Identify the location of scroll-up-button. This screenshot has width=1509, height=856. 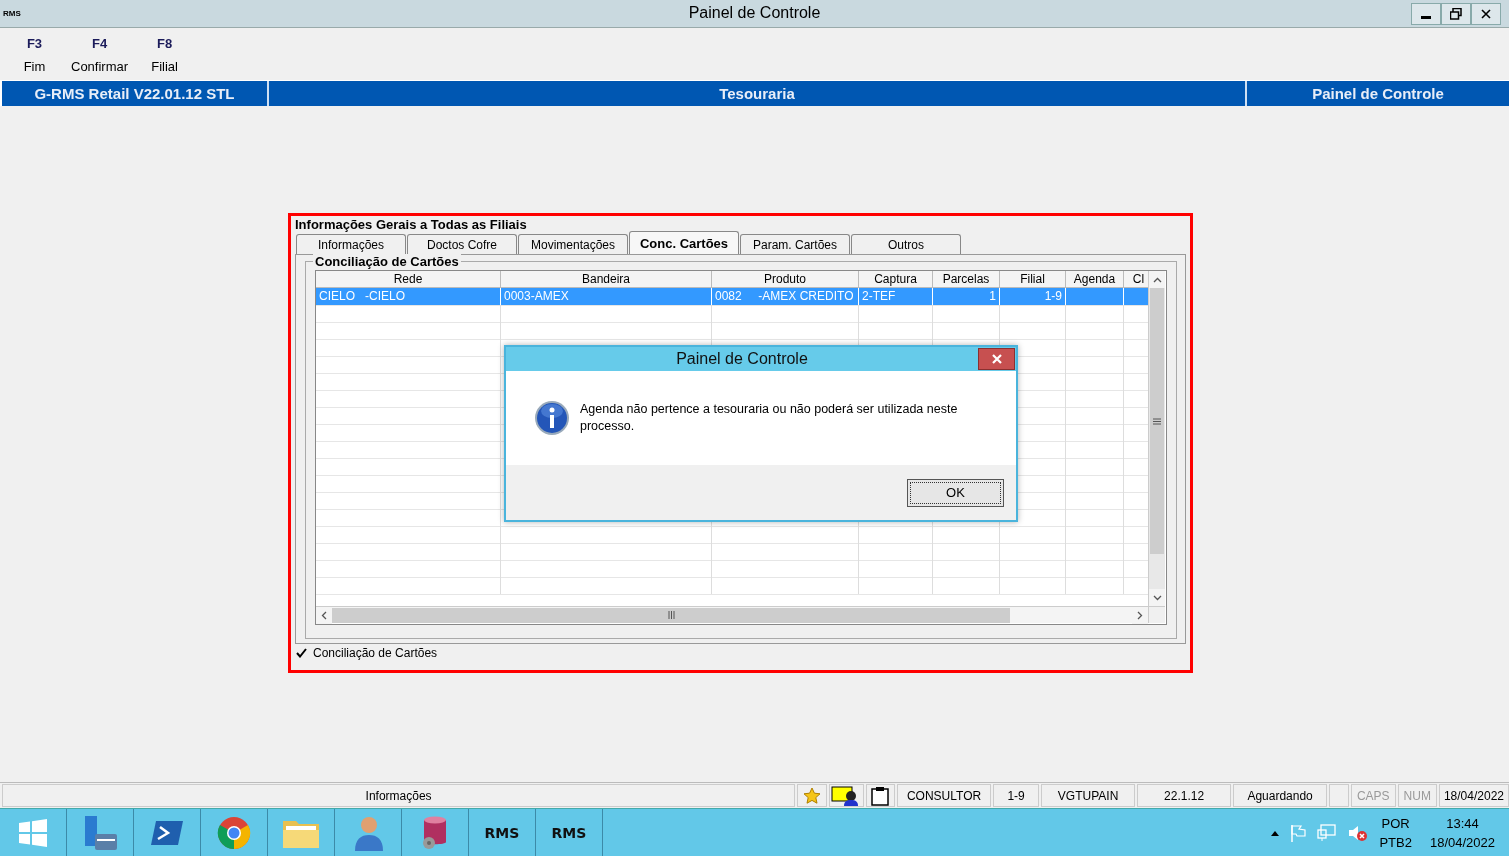
(1157, 279).